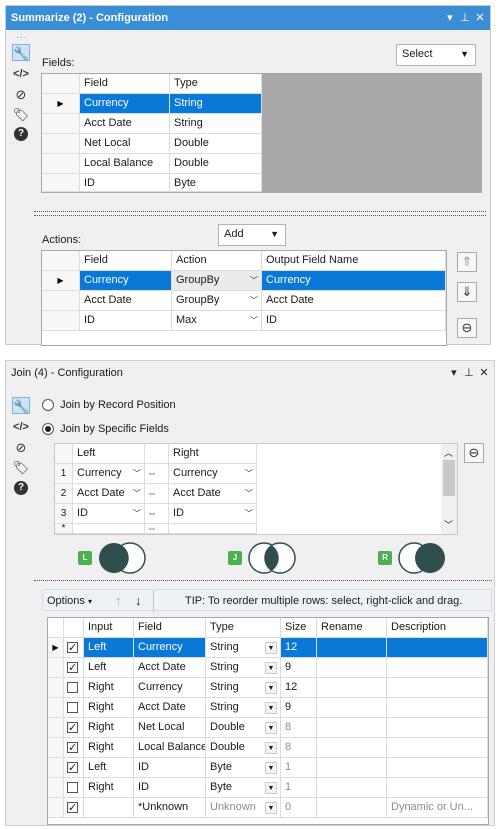 The image size is (501, 829). Describe the element at coordinates (268, 558) in the screenshot. I see `venn-join-output: J` at that location.